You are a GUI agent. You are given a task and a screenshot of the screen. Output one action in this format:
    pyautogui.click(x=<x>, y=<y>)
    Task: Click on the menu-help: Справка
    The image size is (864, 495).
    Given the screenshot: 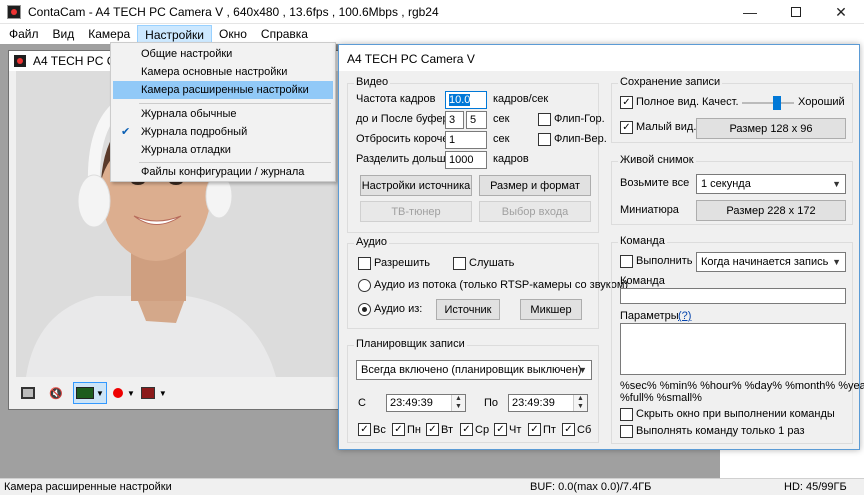 What is the action you would take?
    pyautogui.click(x=284, y=34)
    